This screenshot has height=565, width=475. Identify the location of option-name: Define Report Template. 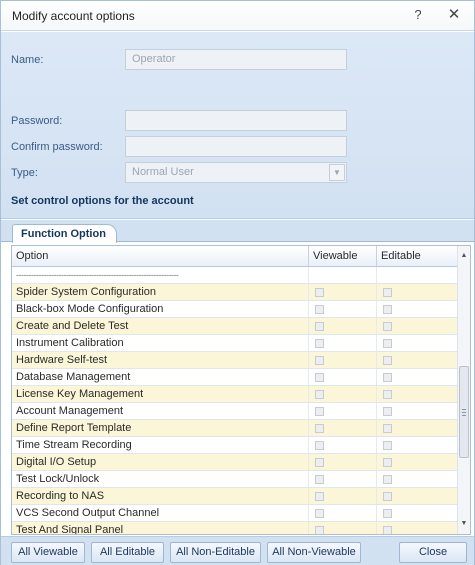
(160, 428).